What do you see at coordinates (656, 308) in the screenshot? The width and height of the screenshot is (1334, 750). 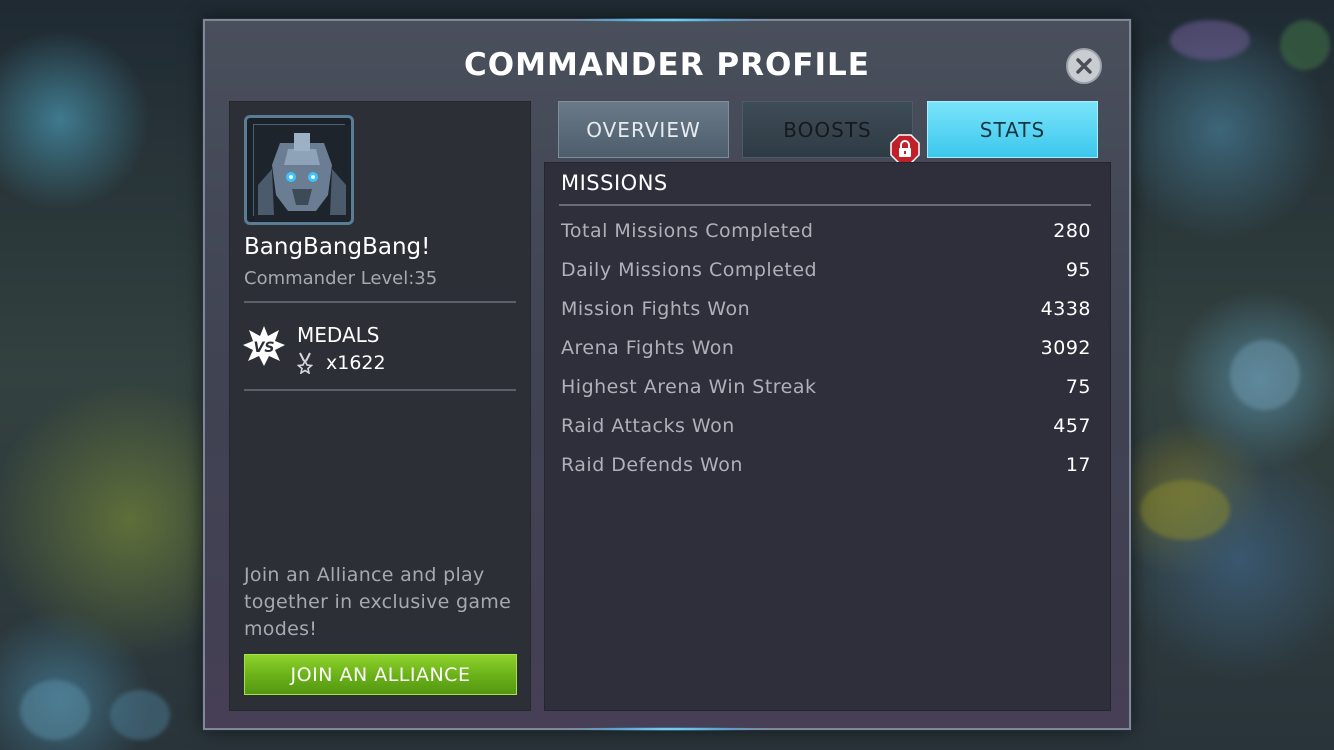 I see `stat-label: Mission Fights Won` at bounding box center [656, 308].